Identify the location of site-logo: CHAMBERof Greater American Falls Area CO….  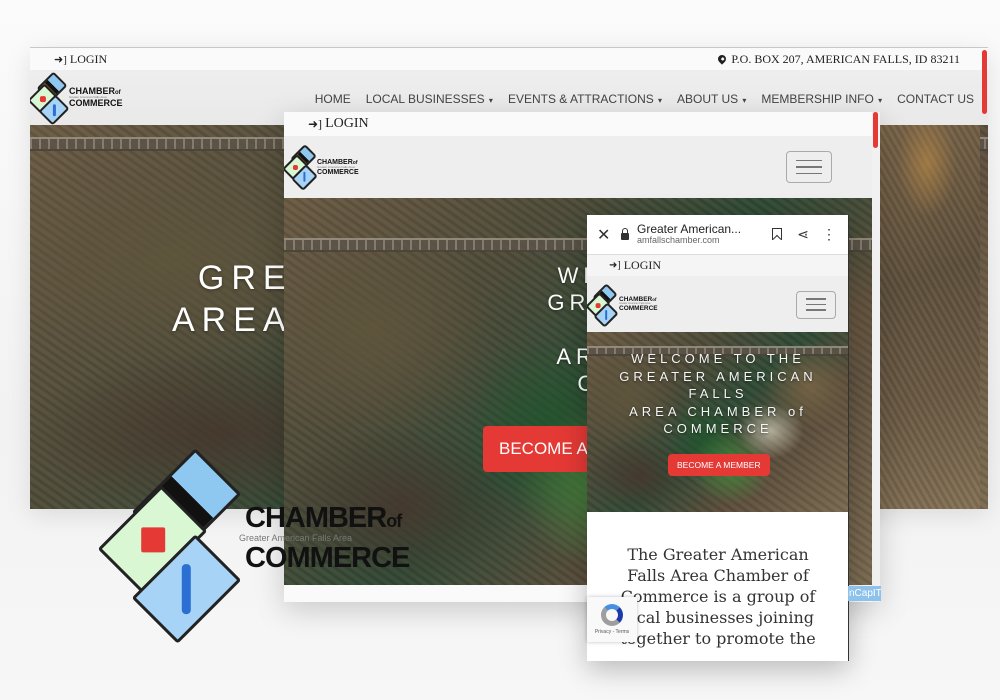
(76, 98).